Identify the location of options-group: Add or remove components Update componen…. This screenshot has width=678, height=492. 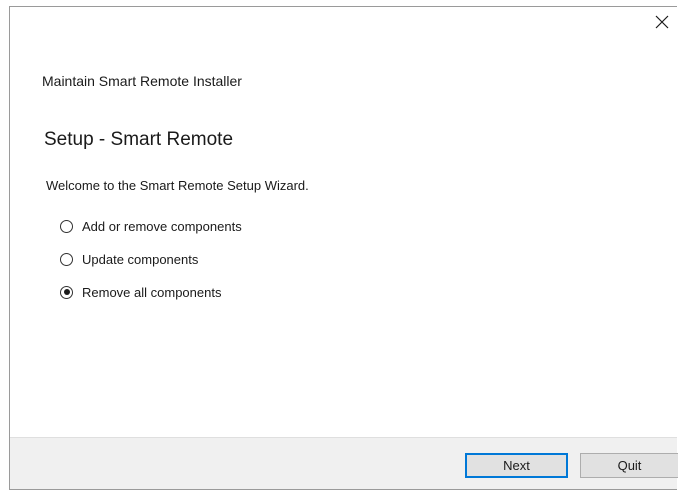
(151, 265).